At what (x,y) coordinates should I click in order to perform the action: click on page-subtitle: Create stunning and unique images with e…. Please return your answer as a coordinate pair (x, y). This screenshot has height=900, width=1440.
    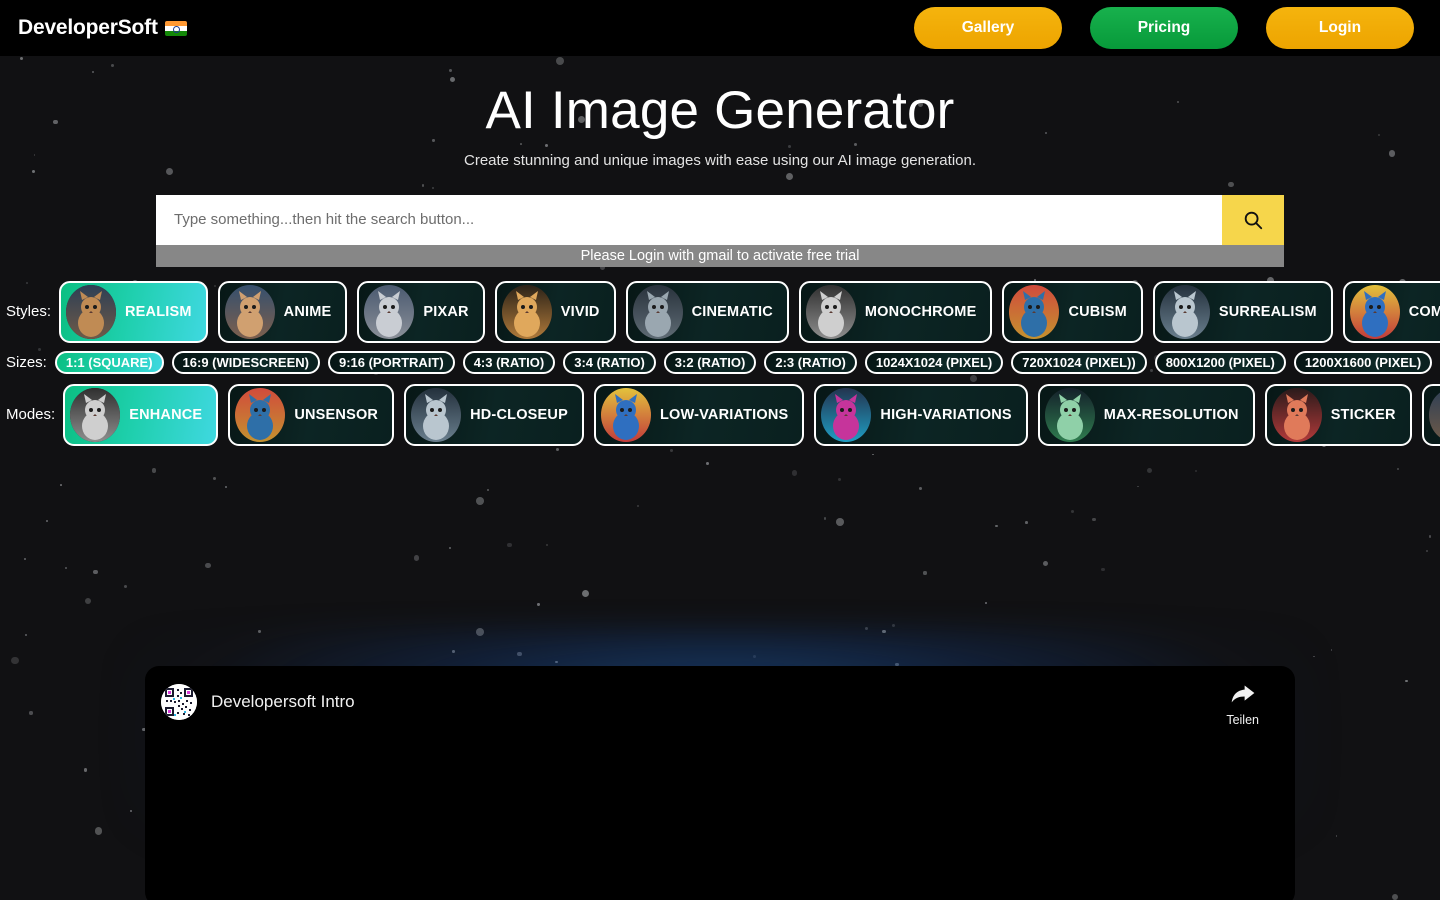
    Looking at the image, I should click on (720, 160).